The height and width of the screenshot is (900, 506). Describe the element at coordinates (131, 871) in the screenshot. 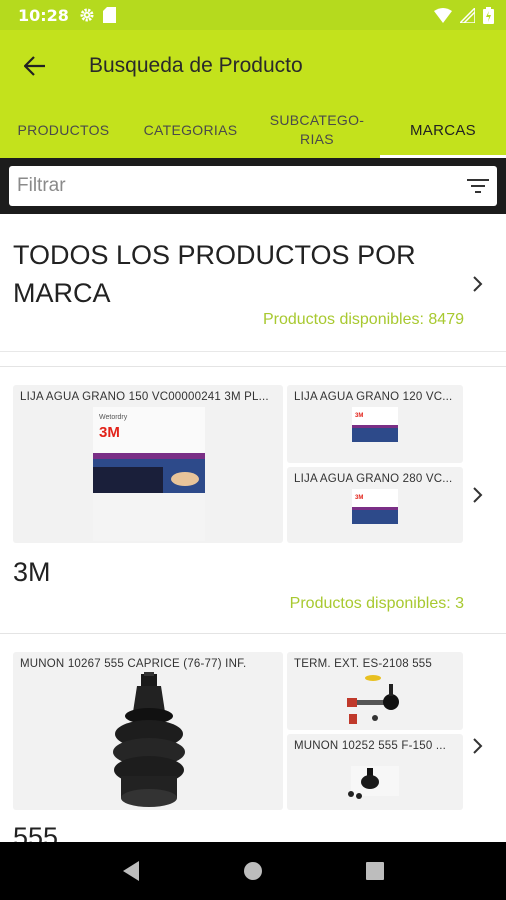

I see `nav-back-icon` at that location.